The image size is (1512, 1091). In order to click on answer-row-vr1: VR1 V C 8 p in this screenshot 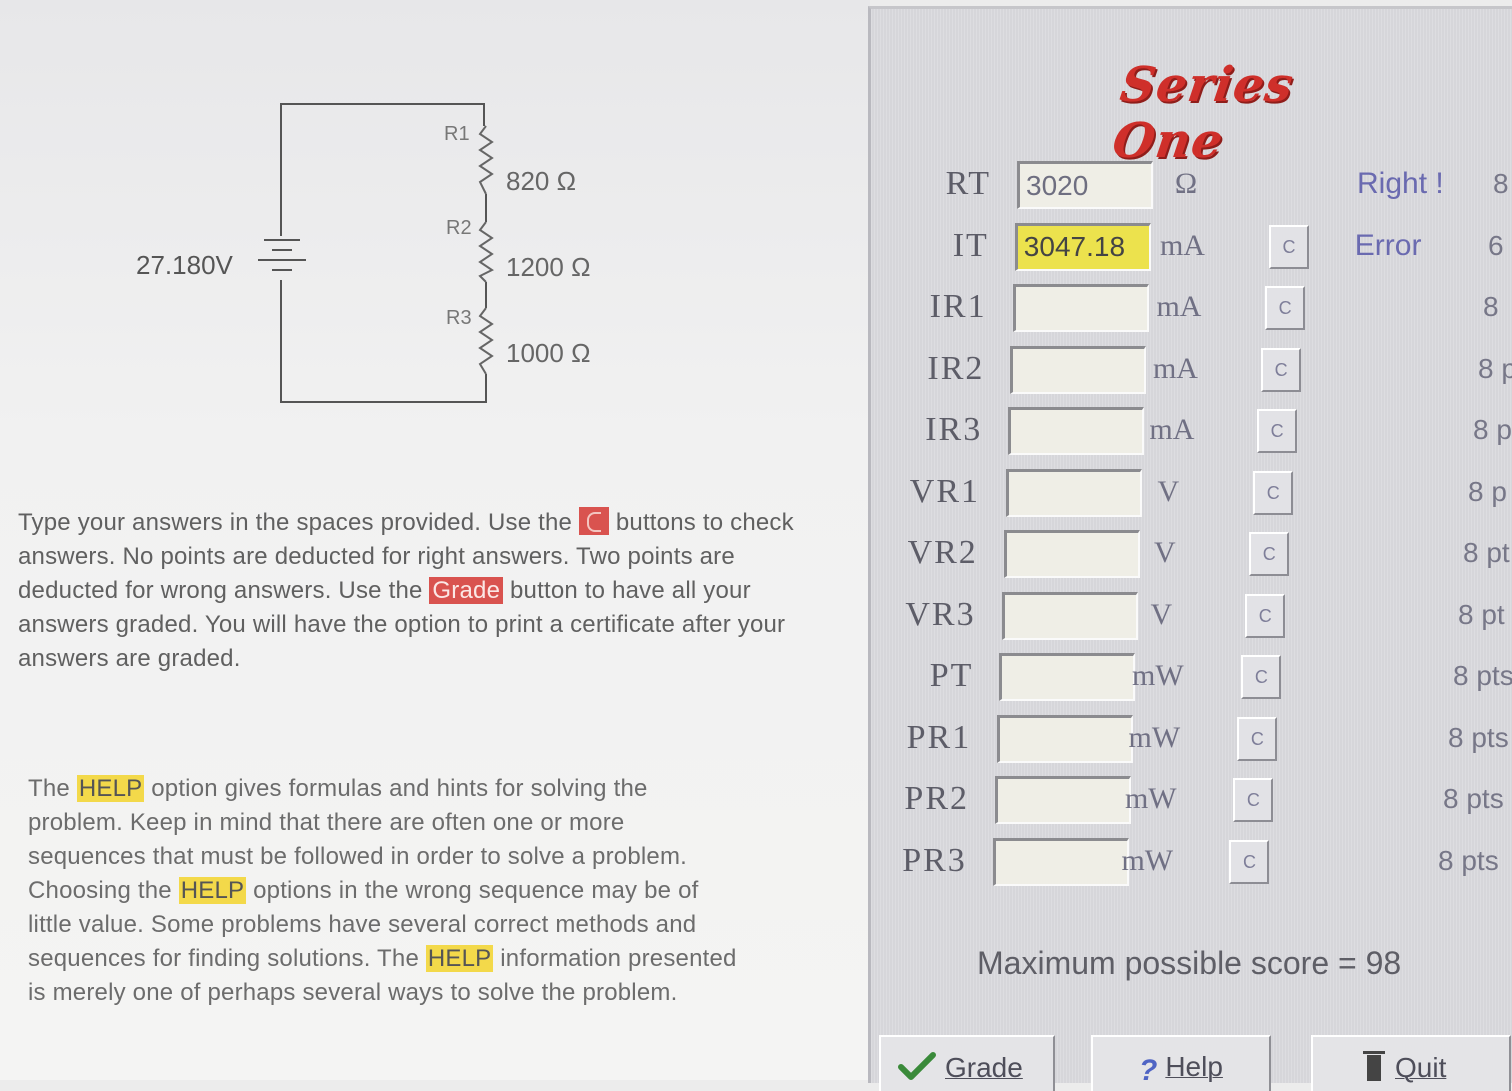, I will do `click(1191, 497)`.